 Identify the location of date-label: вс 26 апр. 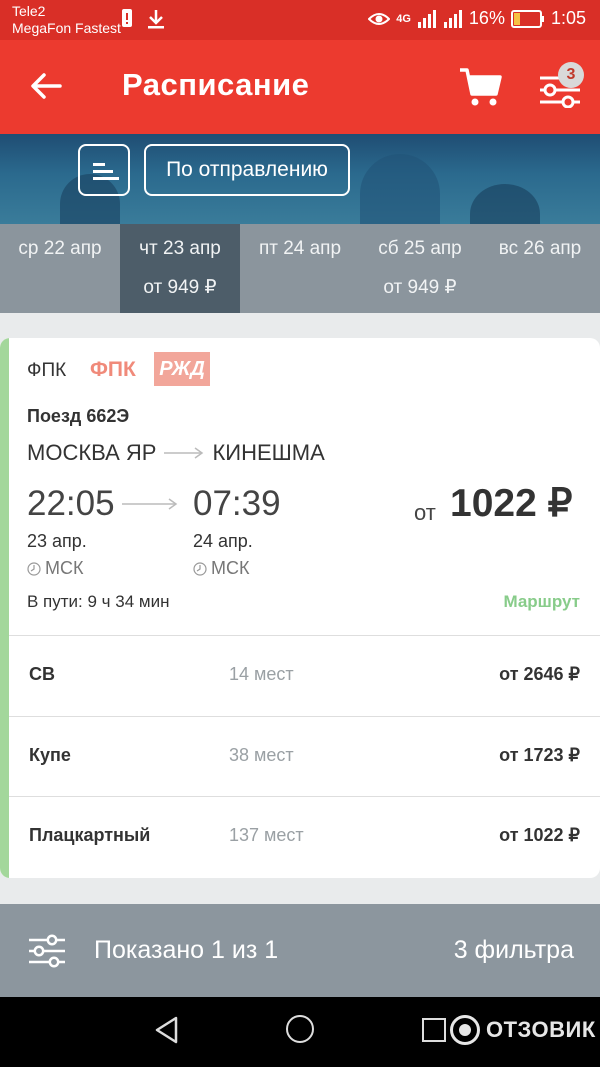
(540, 248).